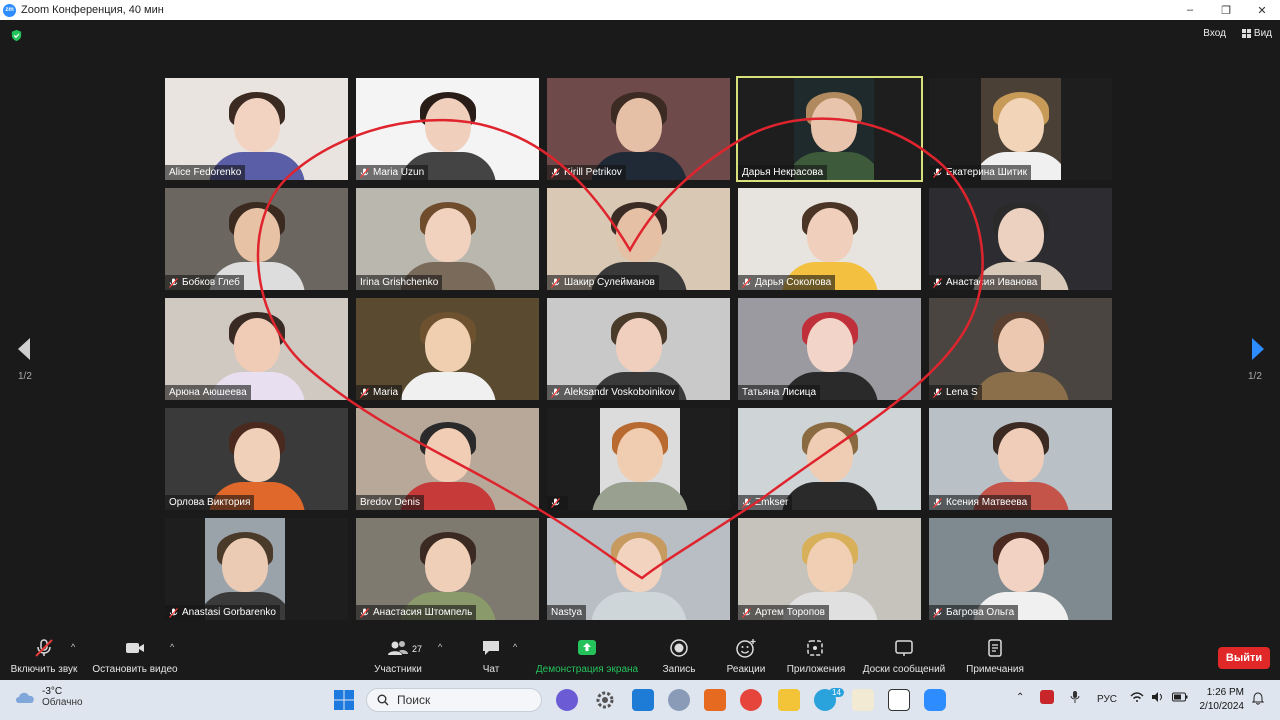 The height and width of the screenshot is (720, 1280). I want to click on windows-start-icon, so click(344, 700).